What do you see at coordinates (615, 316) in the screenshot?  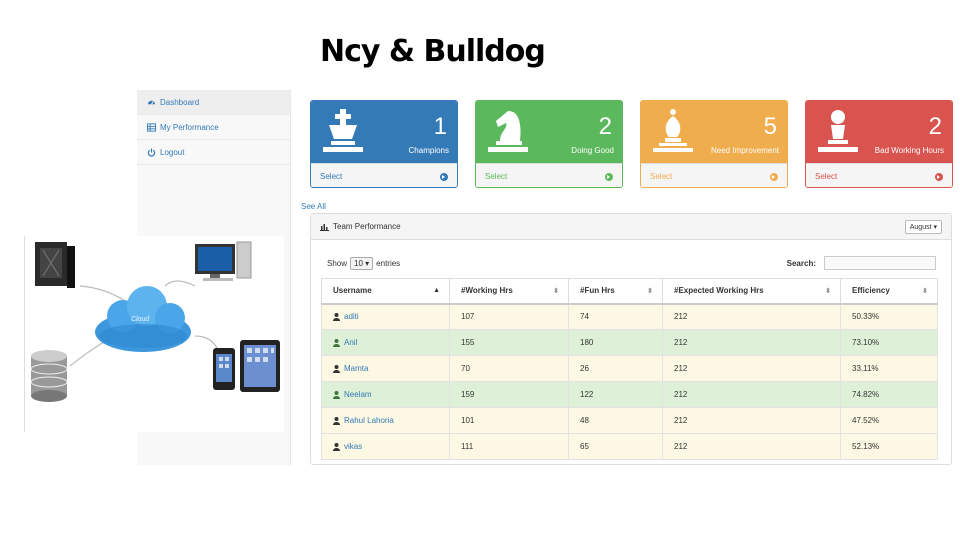 I see `cell-fun-hrs: 74` at bounding box center [615, 316].